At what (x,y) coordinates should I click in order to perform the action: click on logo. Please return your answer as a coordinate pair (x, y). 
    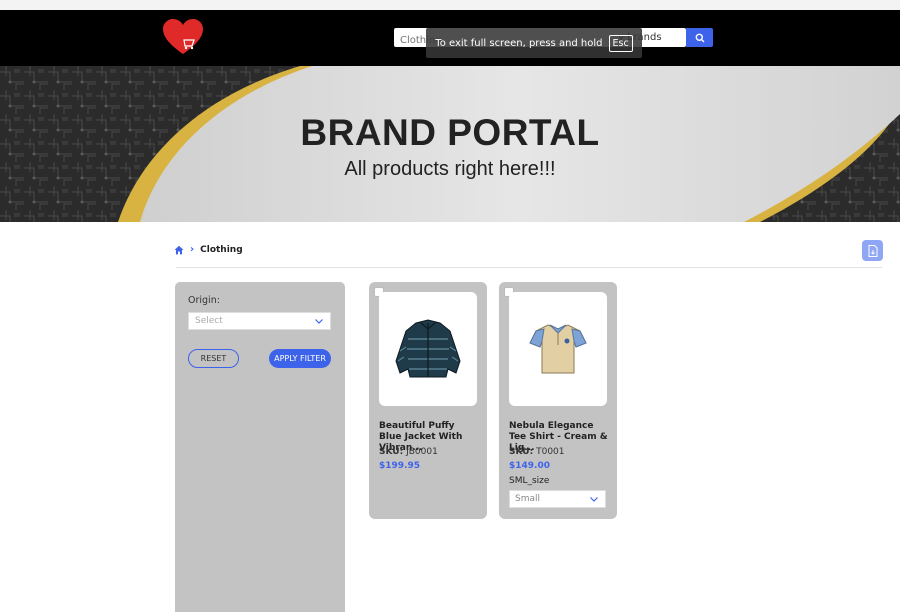
    Looking at the image, I should click on (183, 37).